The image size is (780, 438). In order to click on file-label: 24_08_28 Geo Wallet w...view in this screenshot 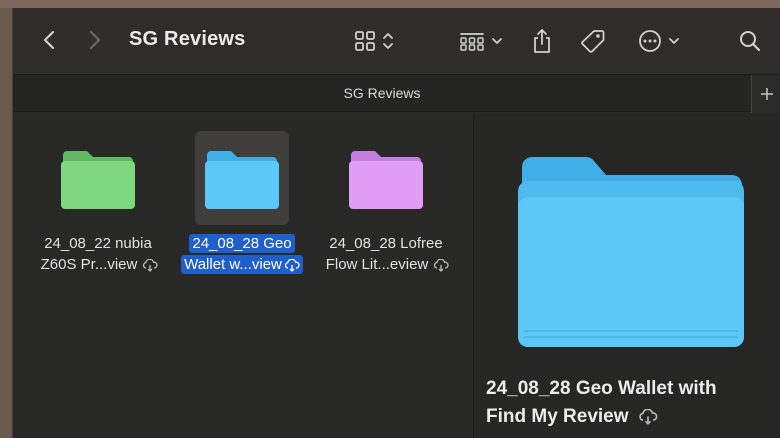, I will do `click(242, 254)`.